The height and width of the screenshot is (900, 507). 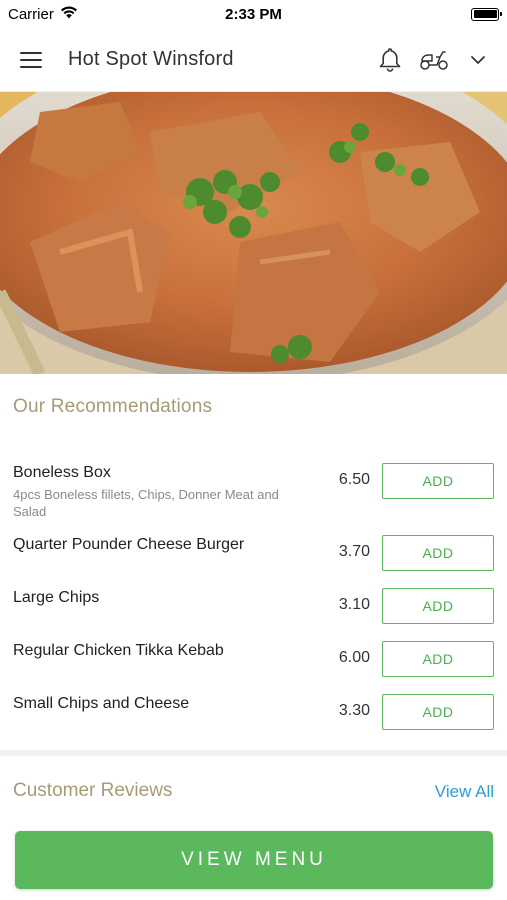 I want to click on view-all-link: View All, so click(x=464, y=792).